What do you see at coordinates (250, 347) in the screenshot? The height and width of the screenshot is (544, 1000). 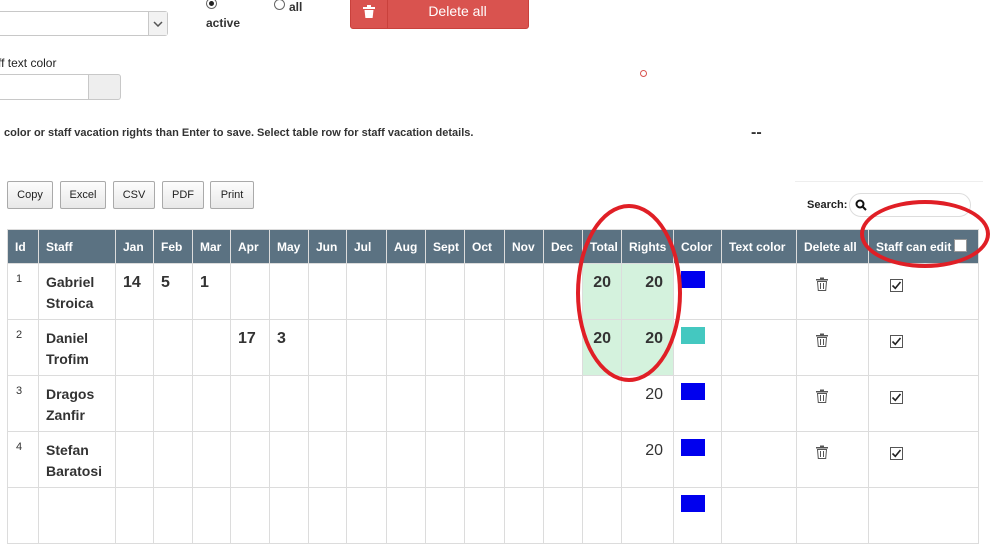 I see `cell-apr: 17` at bounding box center [250, 347].